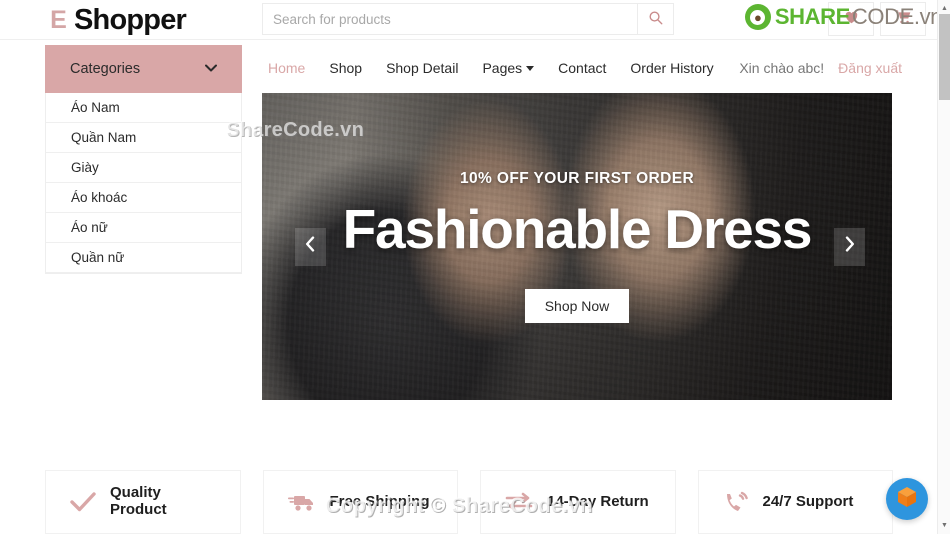  What do you see at coordinates (143, 228) in the screenshot?
I see `category-item-ao-nu: Áo nữ` at bounding box center [143, 228].